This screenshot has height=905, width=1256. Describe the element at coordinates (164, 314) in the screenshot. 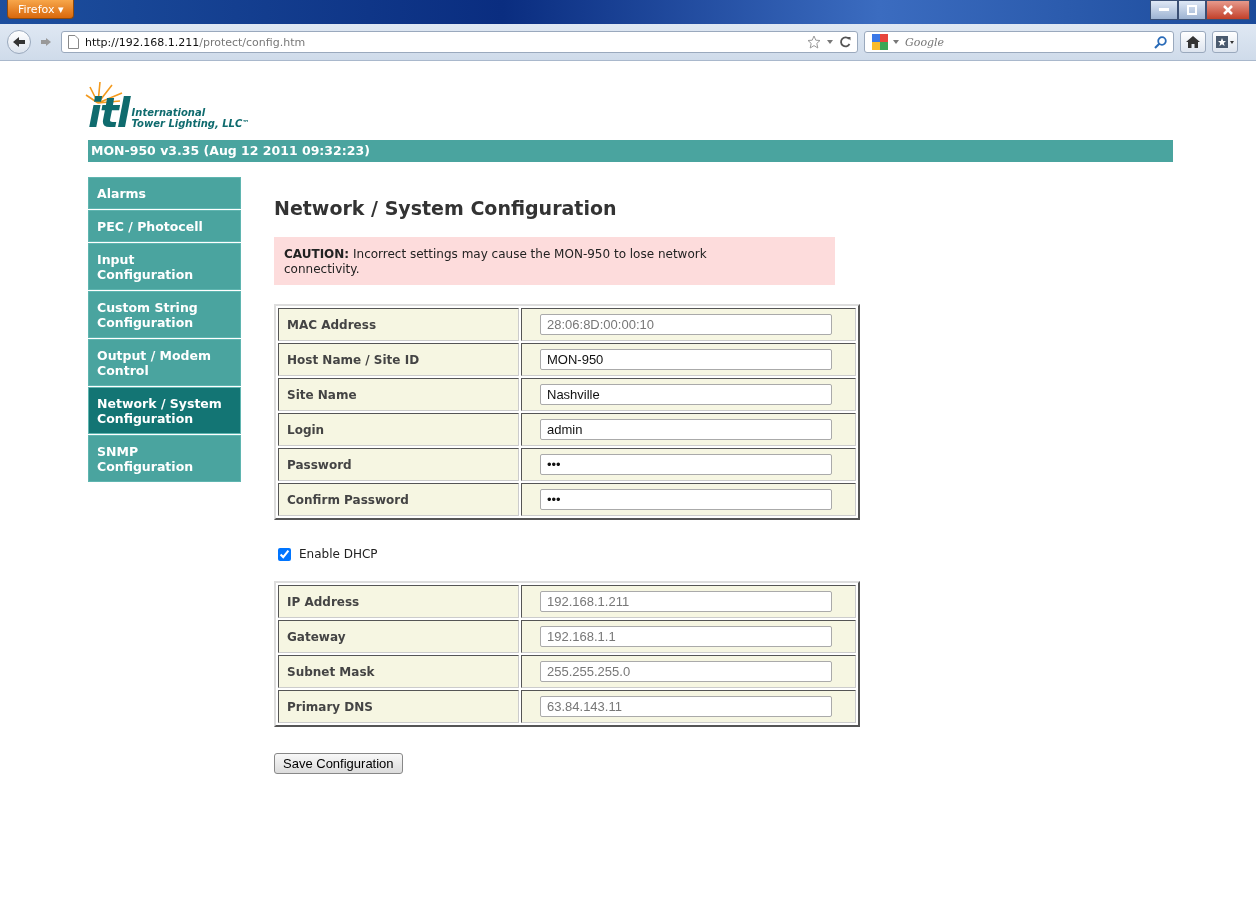

I see `sidebar-item: Custom String Configuration` at that location.